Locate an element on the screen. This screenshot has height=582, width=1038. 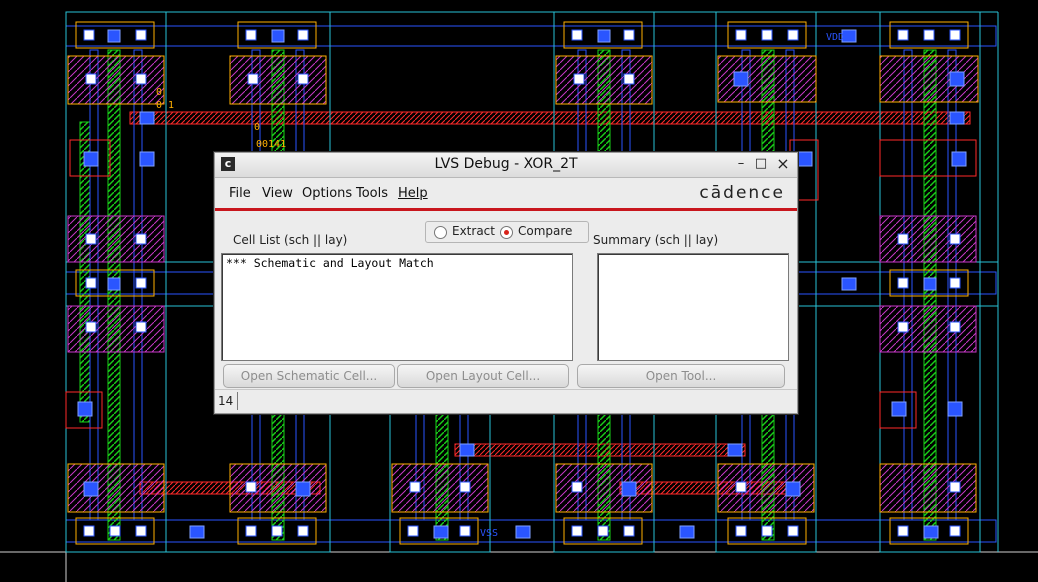
status-separator is located at coordinates (237, 401).